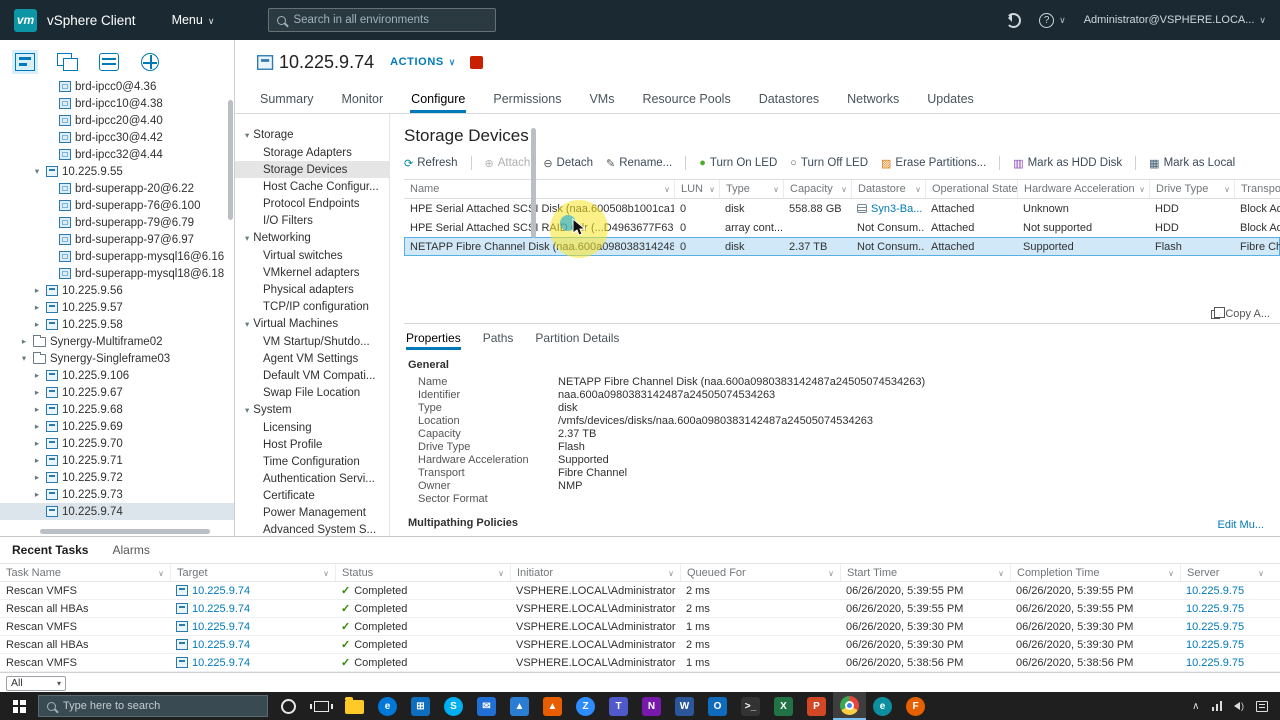  Describe the element at coordinates (125, 531) in the screenshot. I see `tree-horizontal-scrollbar` at that location.